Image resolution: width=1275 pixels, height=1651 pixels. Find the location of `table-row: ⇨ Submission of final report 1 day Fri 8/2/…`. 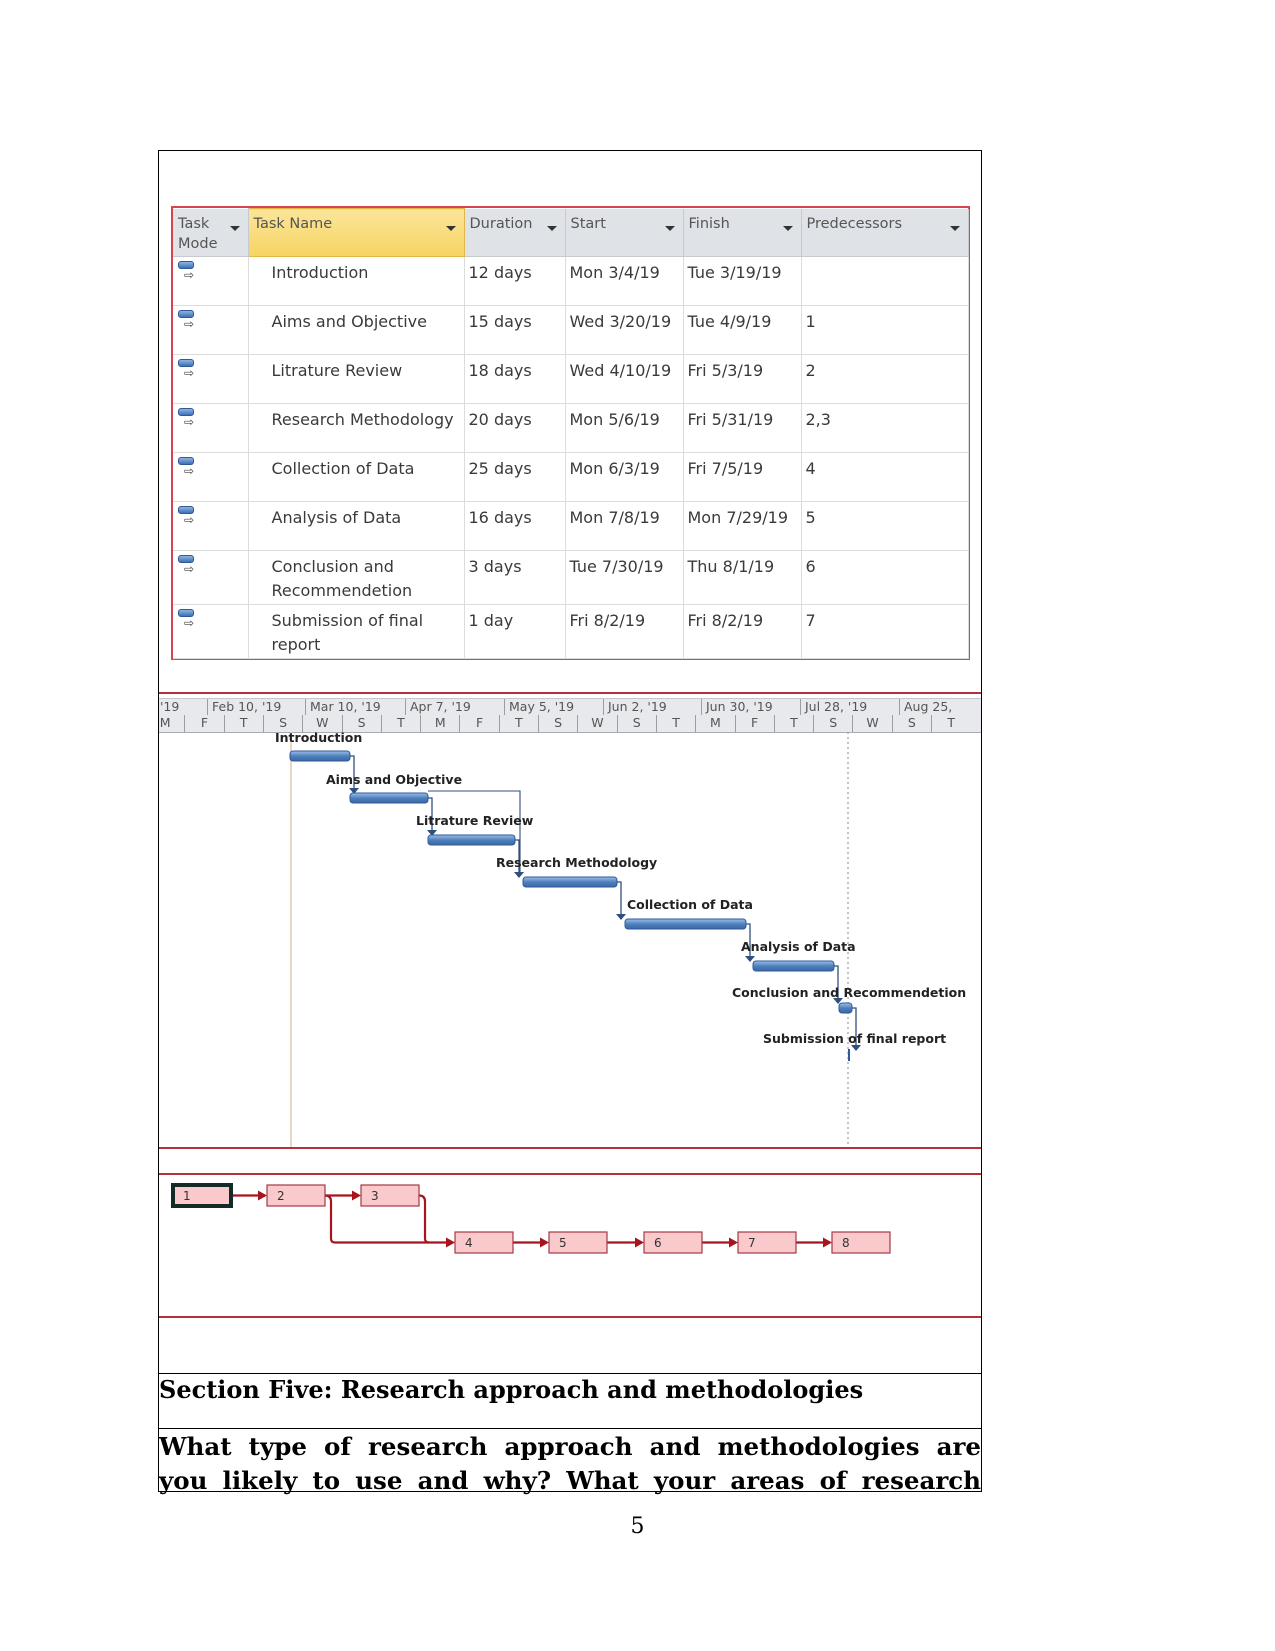

table-row: ⇨ Submission of final report 1 day Fri 8/2/… is located at coordinates (571, 631).